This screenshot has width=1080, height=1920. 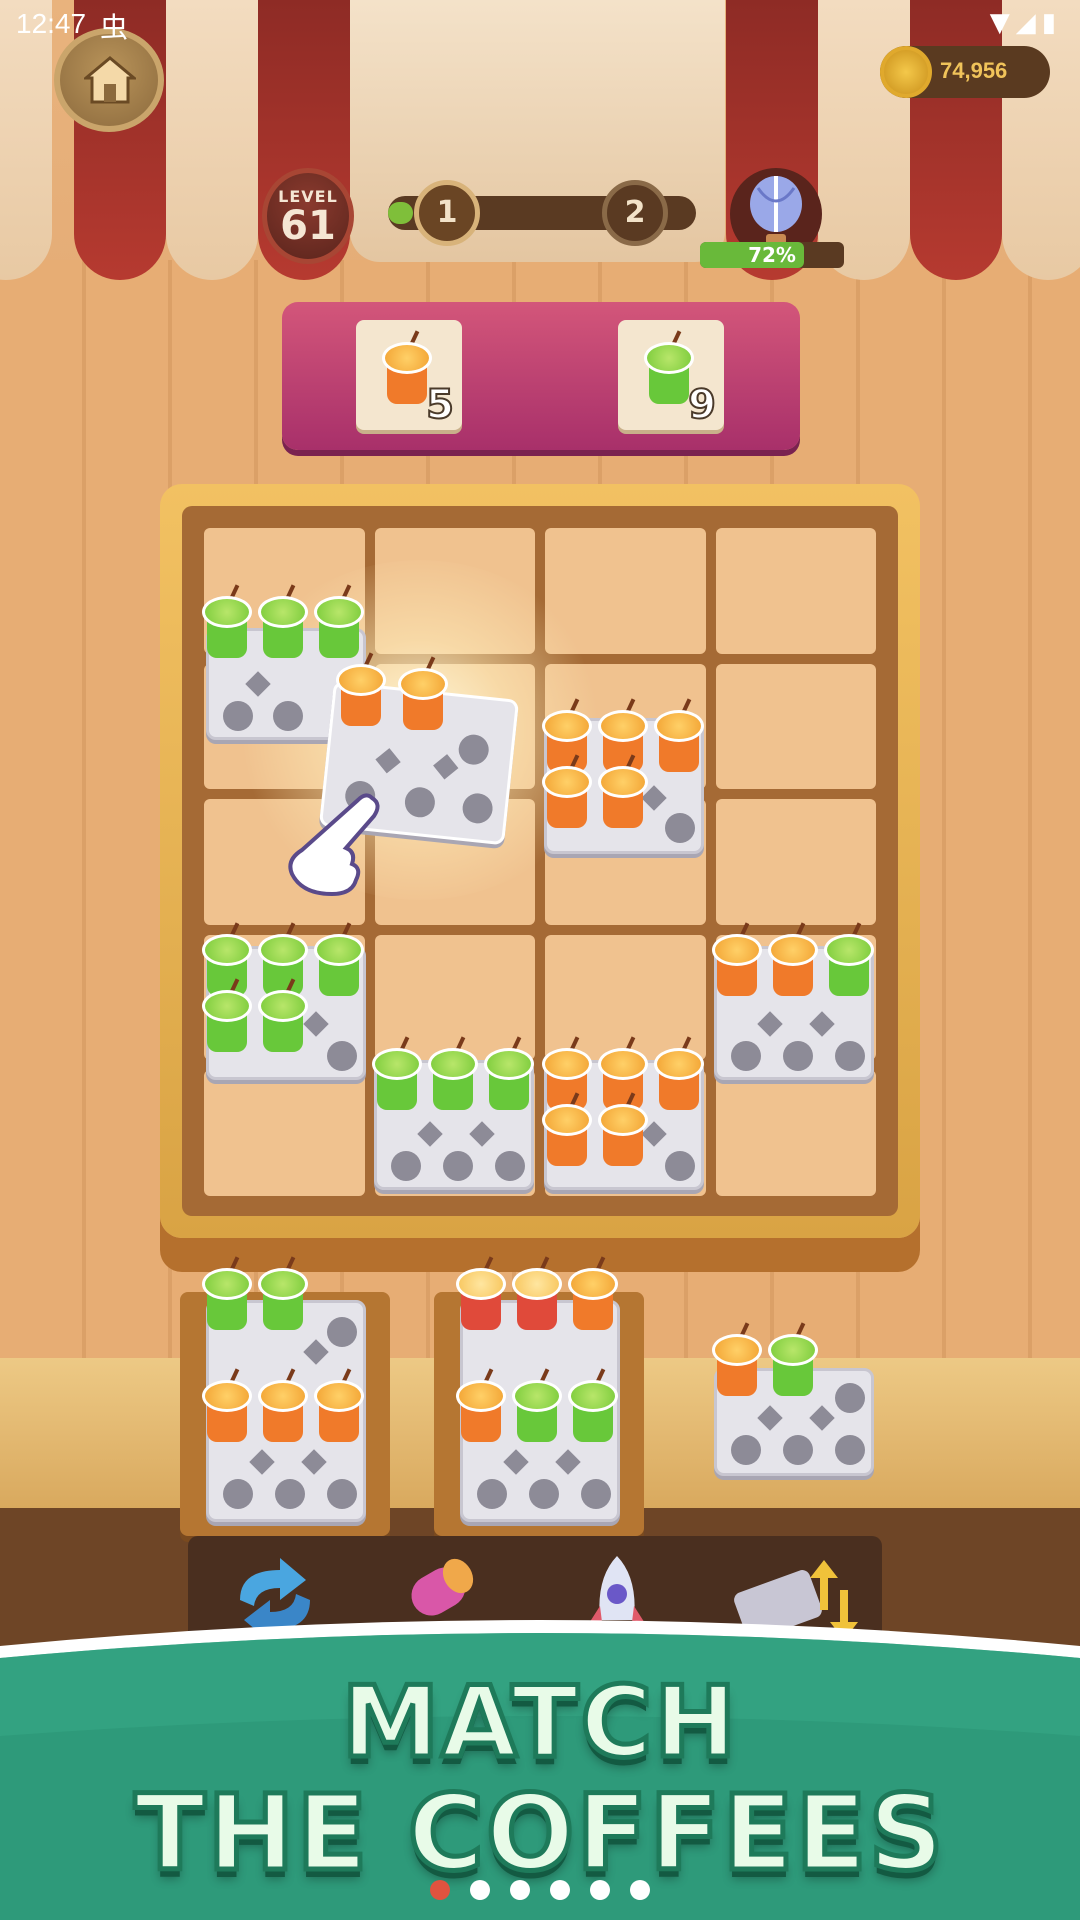 I want to click on level-badge: LEVEL 61, so click(x=308, y=216).